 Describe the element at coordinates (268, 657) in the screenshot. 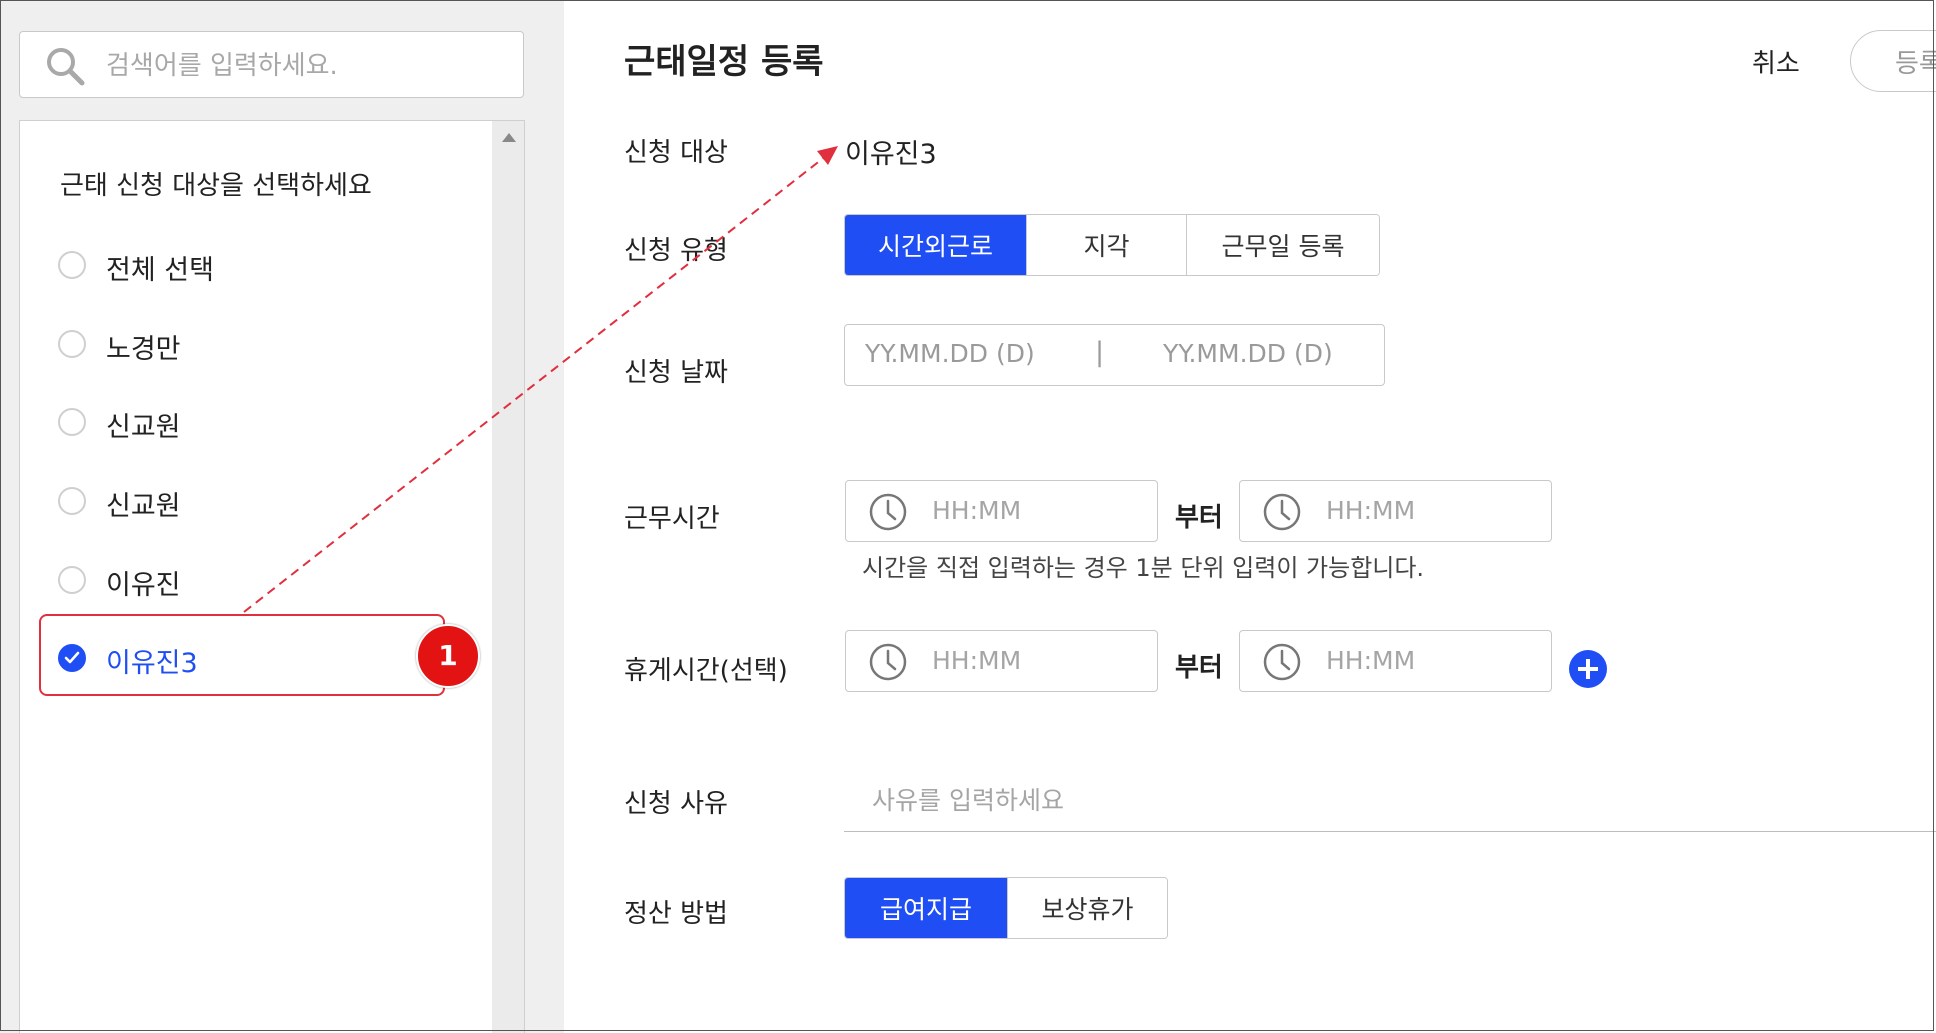

I see `list-item-selected: 이유진3` at that location.